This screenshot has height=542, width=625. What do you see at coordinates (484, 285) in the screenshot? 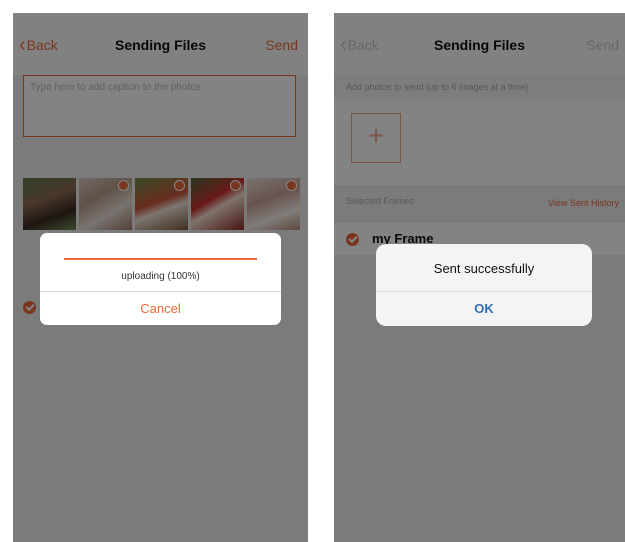
I see `sent-alert: Sent successfully OK` at bounding box center [484, 285].